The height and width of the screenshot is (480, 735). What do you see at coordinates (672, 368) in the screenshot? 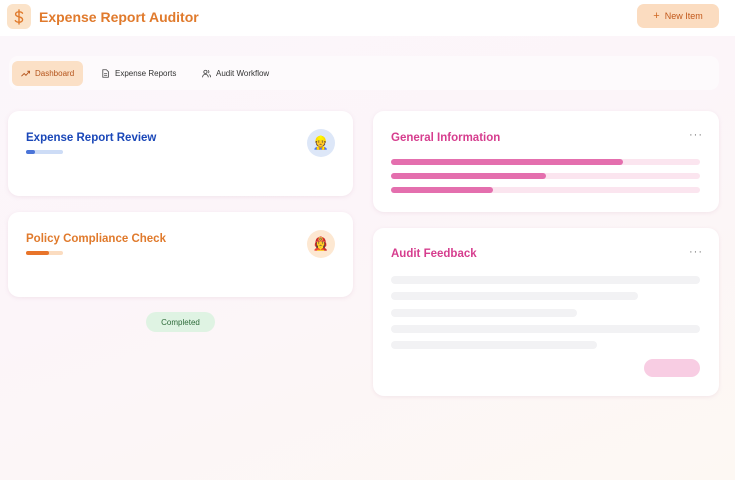
I see `feedback-action-button` at bounding box center [672, 368].